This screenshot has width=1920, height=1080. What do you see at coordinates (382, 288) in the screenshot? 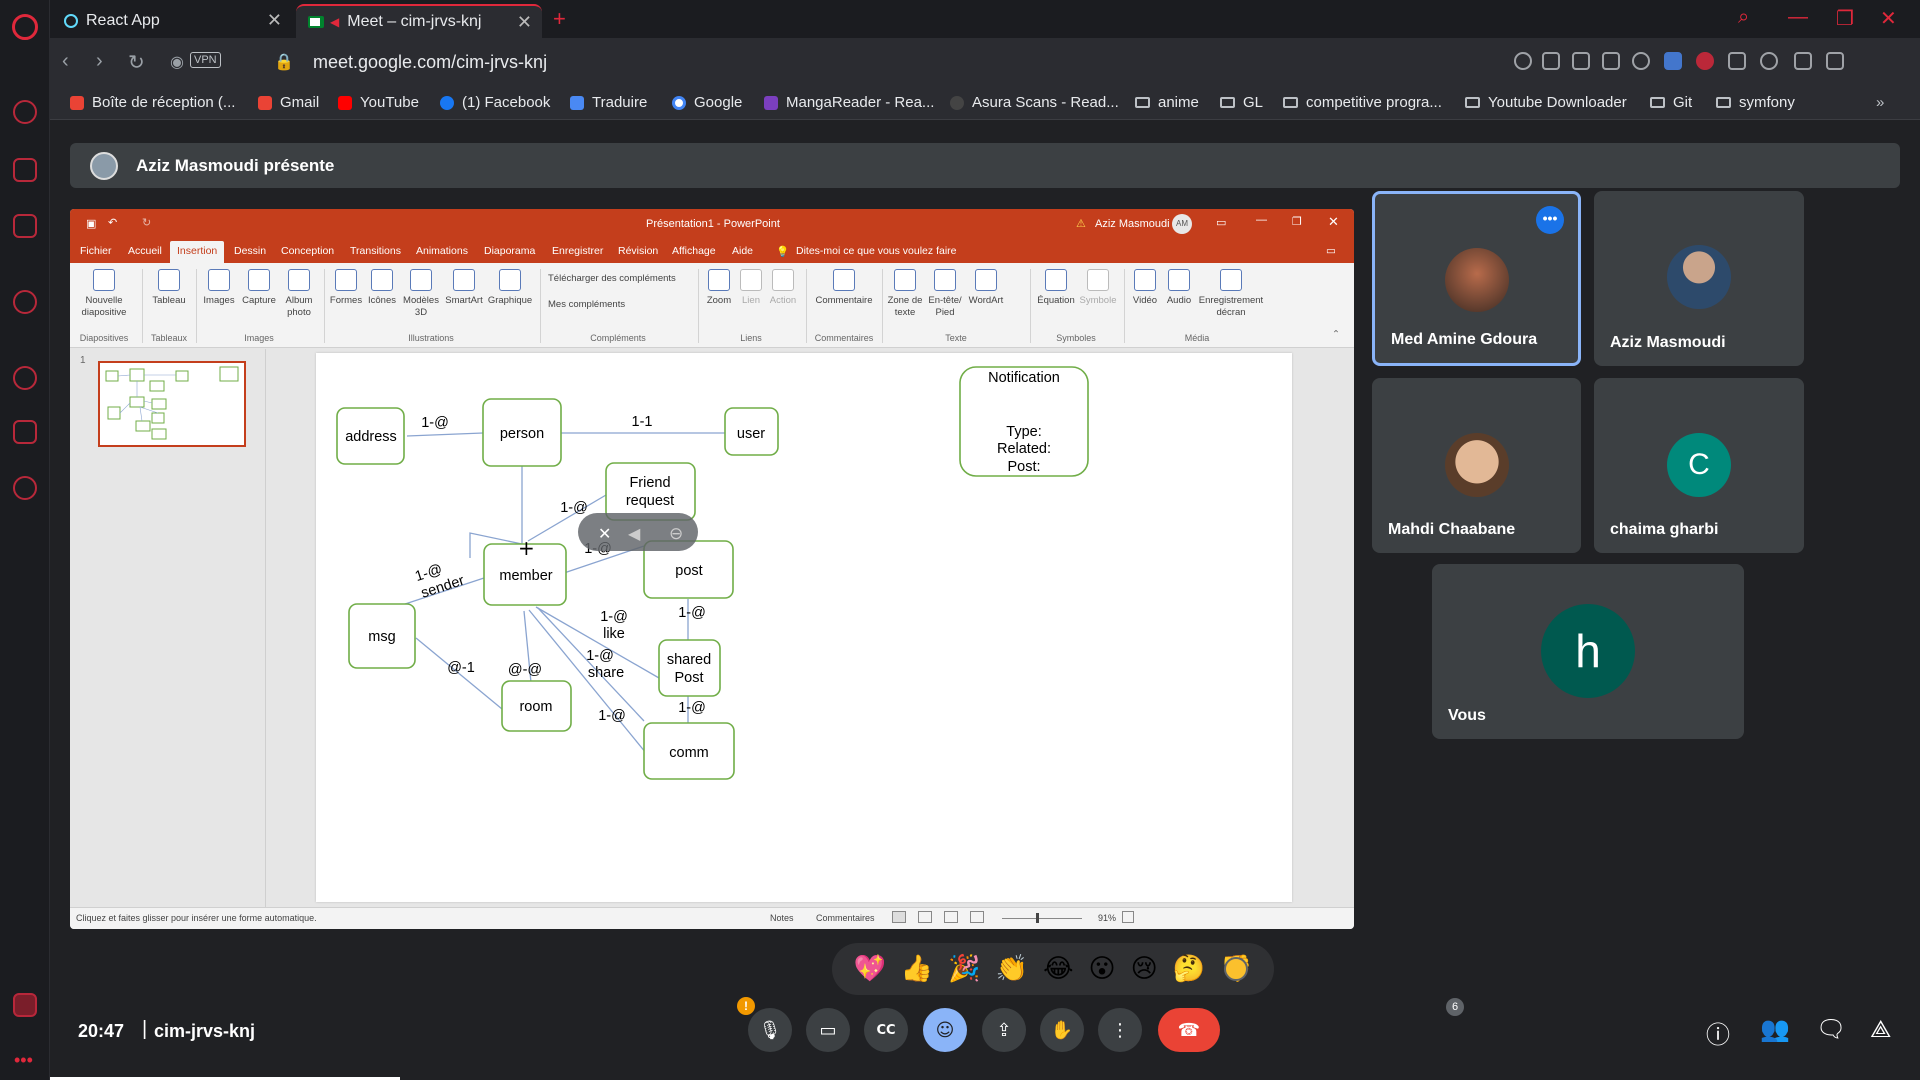
I see `icons-button: Icônes` at bounding box center [382, 288].